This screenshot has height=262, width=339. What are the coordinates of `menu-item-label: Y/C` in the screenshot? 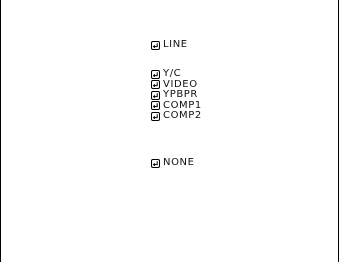 It's located at (172, 73).